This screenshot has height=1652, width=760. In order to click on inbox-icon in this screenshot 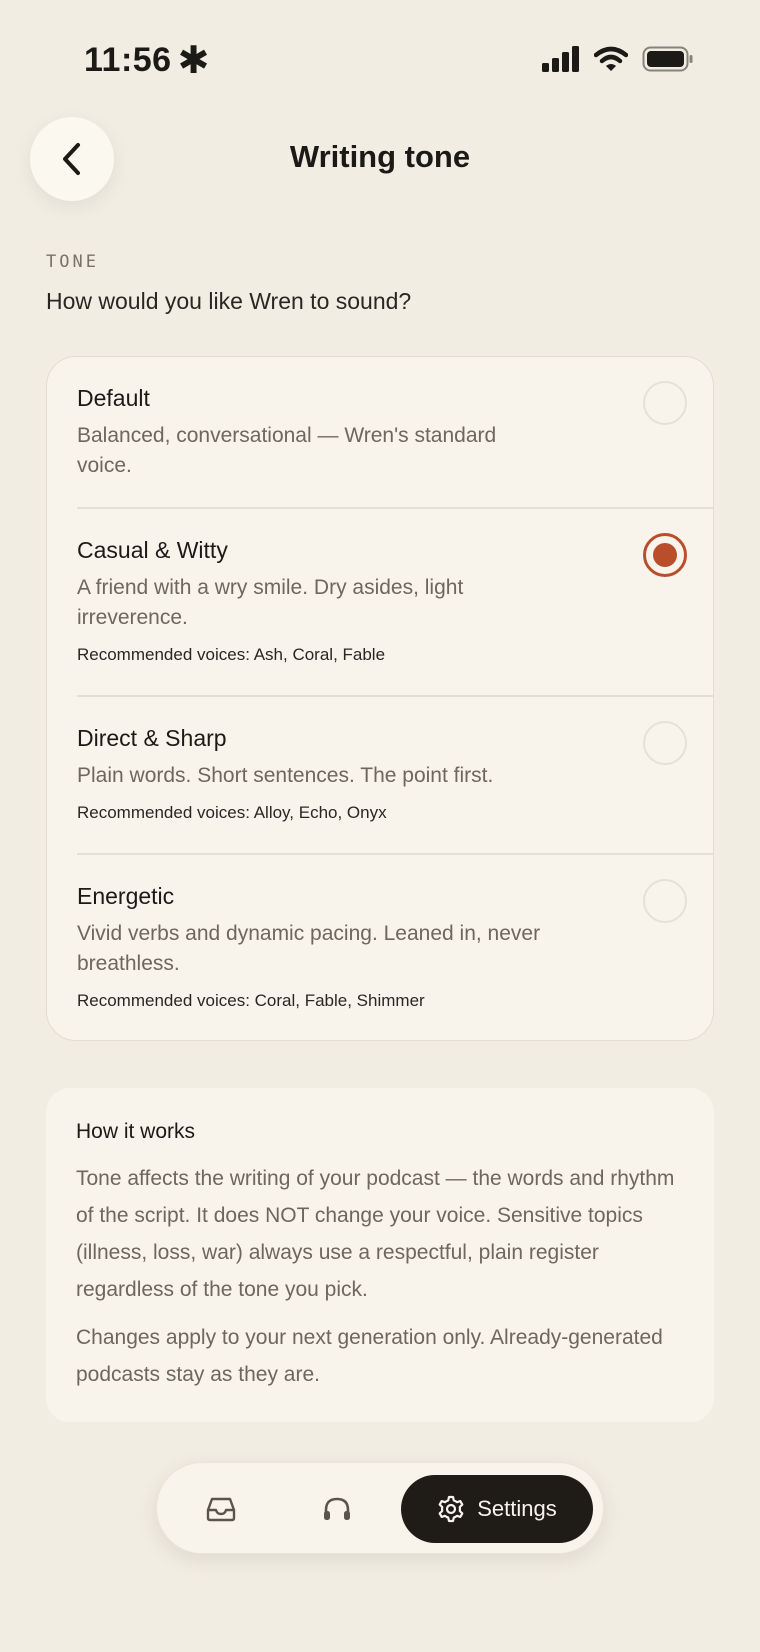, I will do `click(221, 1509)`.